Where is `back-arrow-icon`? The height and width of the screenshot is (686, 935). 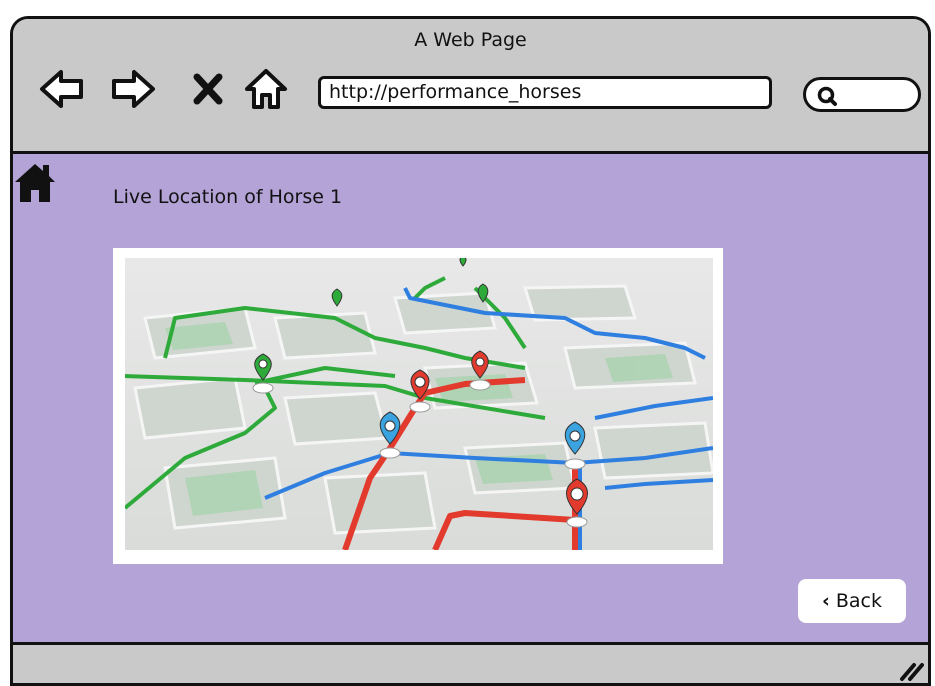
back-arrow-icon is located at coordinates (62, 89).